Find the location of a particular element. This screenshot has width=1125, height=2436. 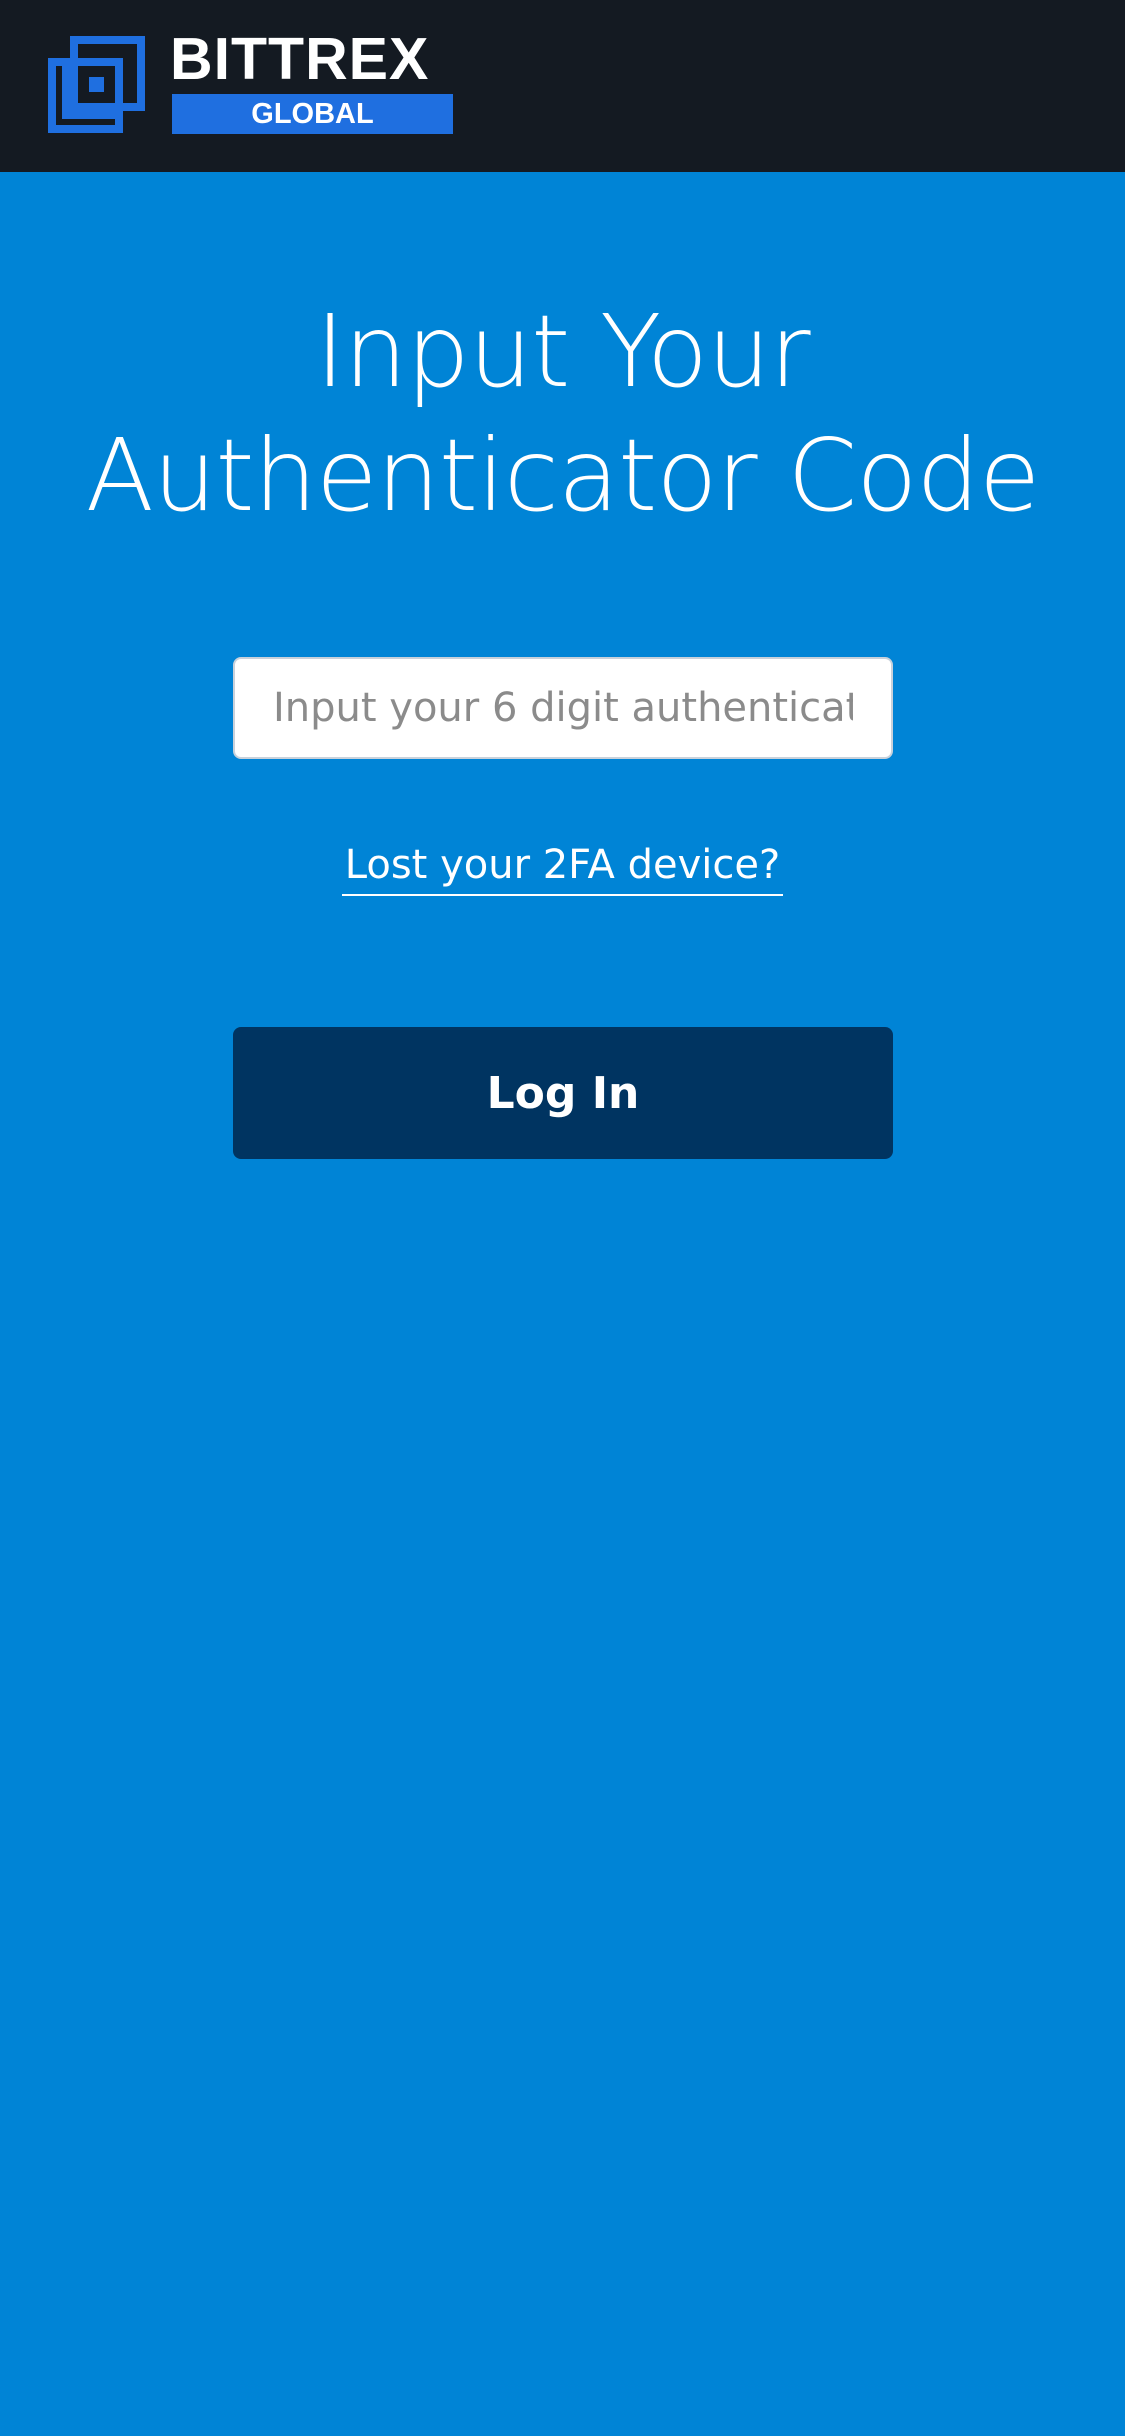

bittrex-logo-icon is located at coordinates (96, 84).